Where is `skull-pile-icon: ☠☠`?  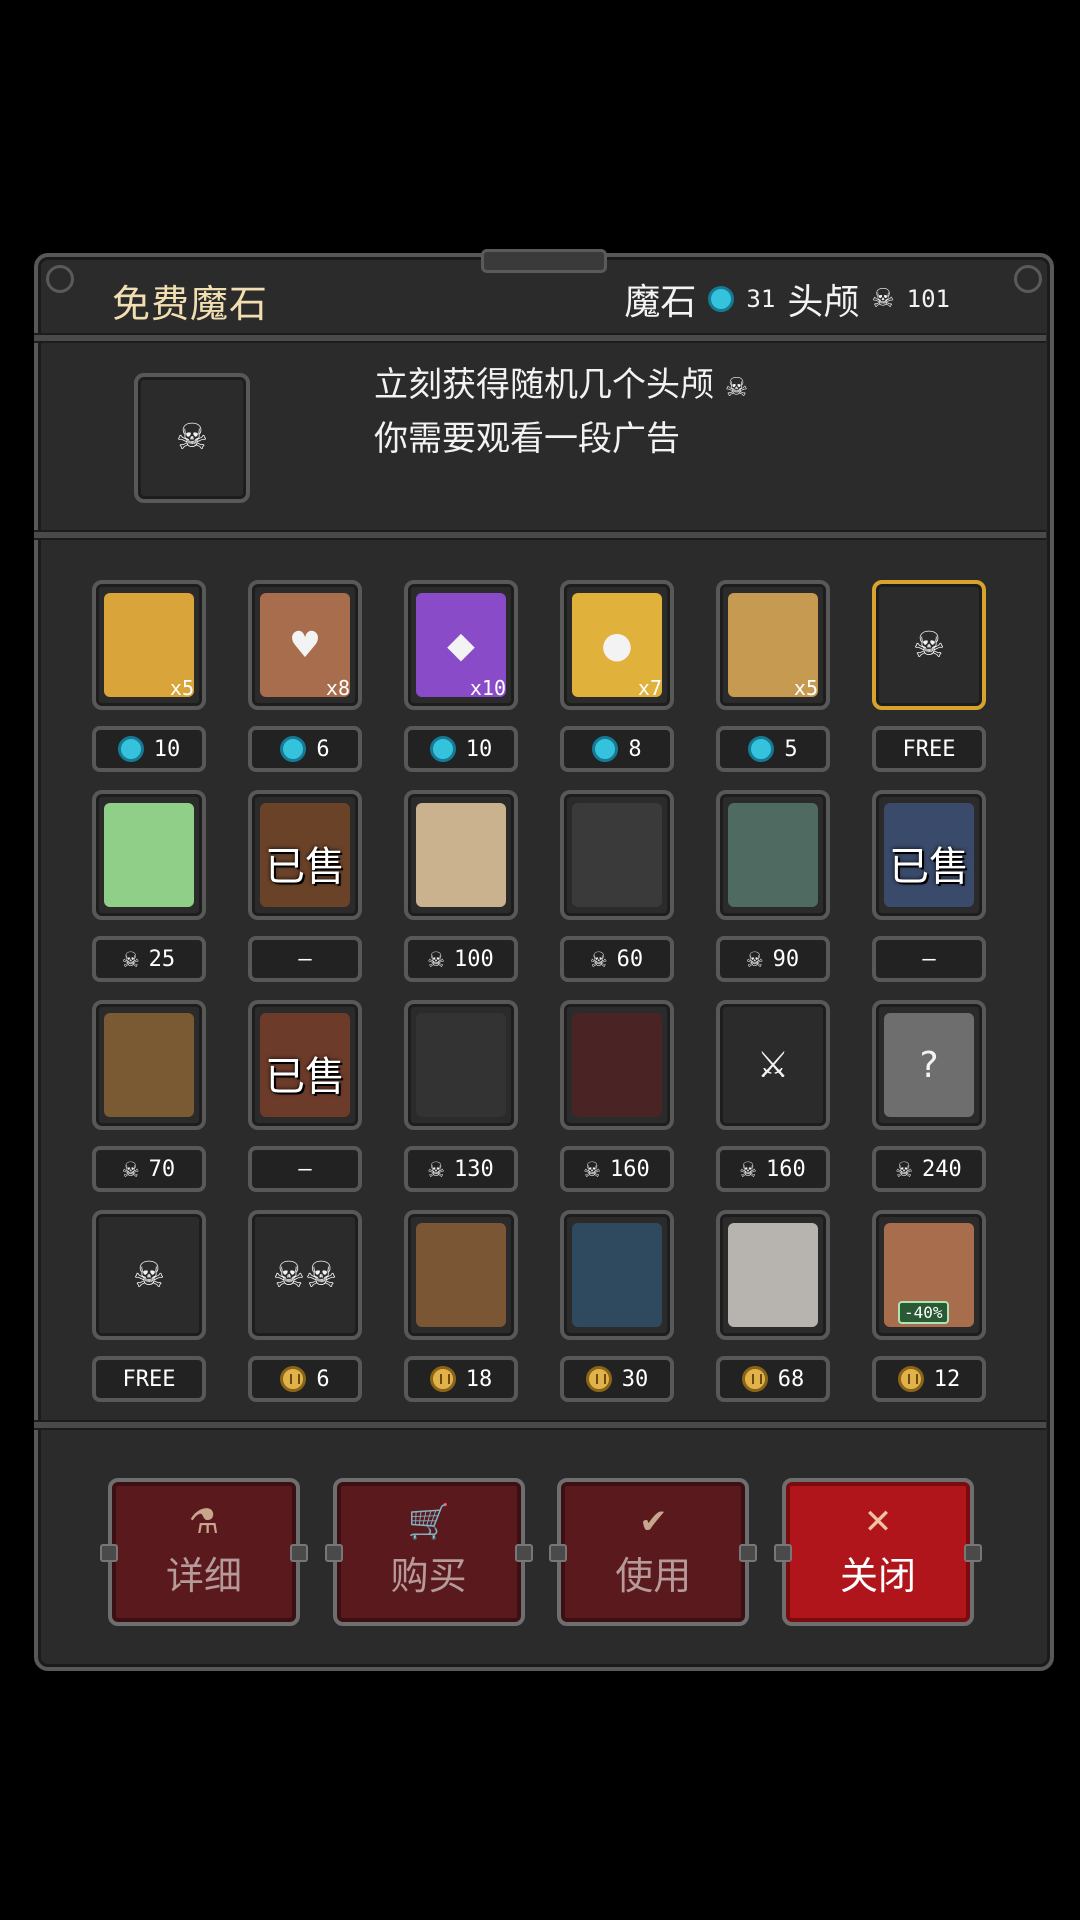
skull-pile-icon: ☠☠ is located at coordinates (305, 1275).